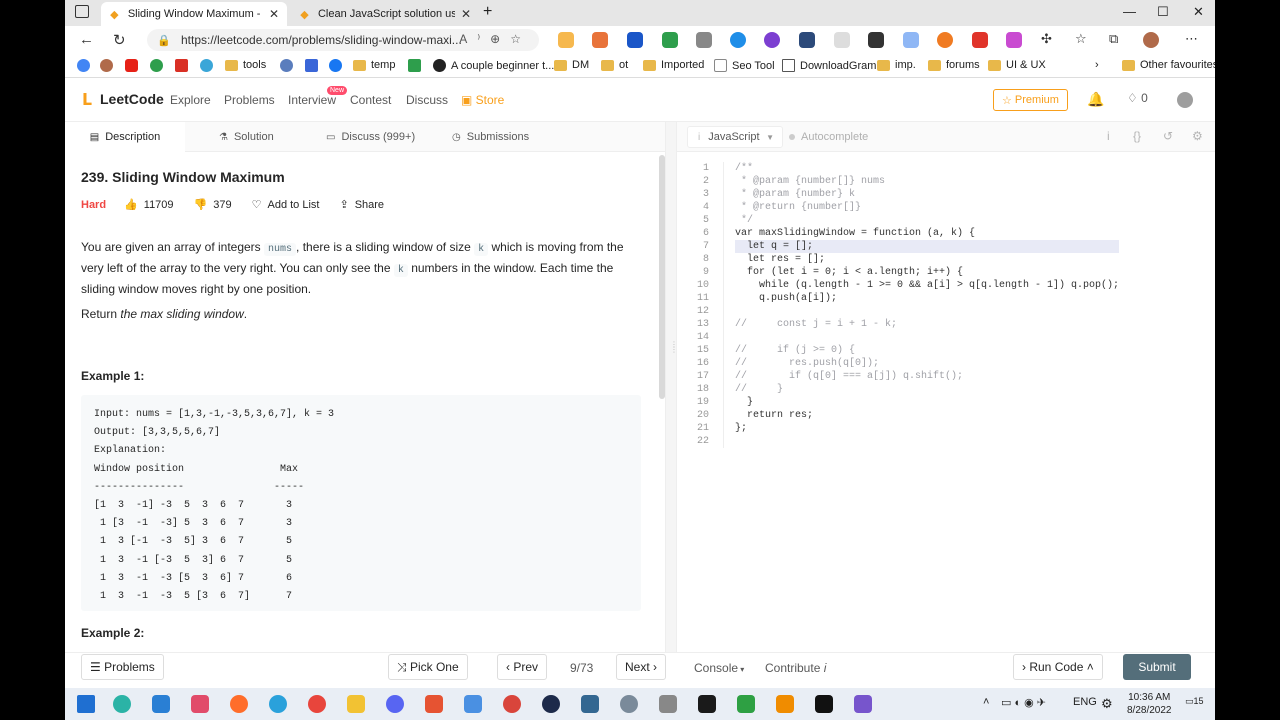  Describe the element at coordinates (671, 387) in the screenshot. I see `panel-resize-handle: ⋮ ⋮` at that location.